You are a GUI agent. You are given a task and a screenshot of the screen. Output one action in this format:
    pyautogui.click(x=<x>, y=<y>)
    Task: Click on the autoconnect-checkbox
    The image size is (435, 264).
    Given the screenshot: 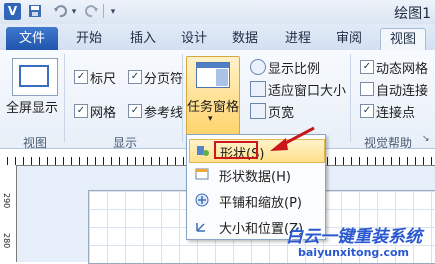 What is the action you would take?
    pyautogui.click(x=367, y=89)
    